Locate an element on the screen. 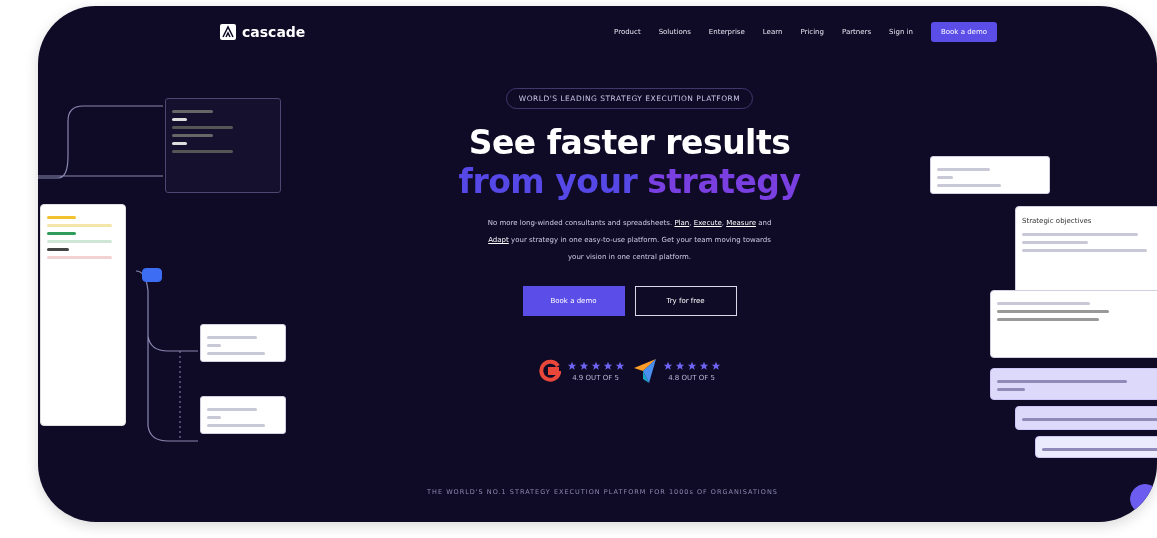 The width and height of the screenshot is (1157, 538). tag-drawing is located at coordinates (152, 275).